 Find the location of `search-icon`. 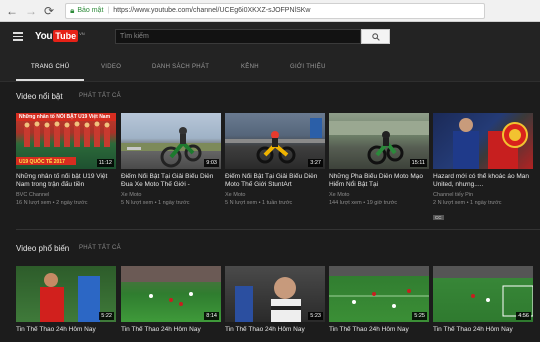

search-icon is located at coordinates (375, 36).